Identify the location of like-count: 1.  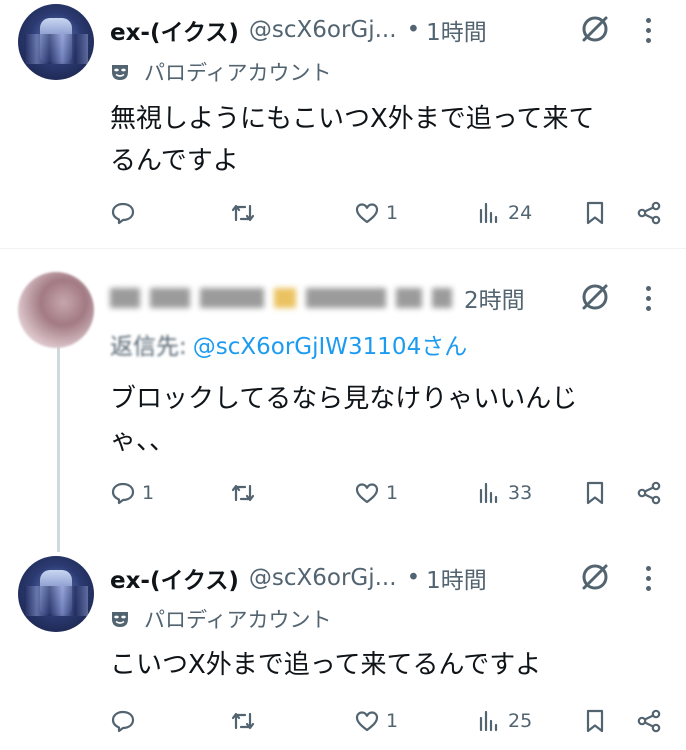
(392, 721).